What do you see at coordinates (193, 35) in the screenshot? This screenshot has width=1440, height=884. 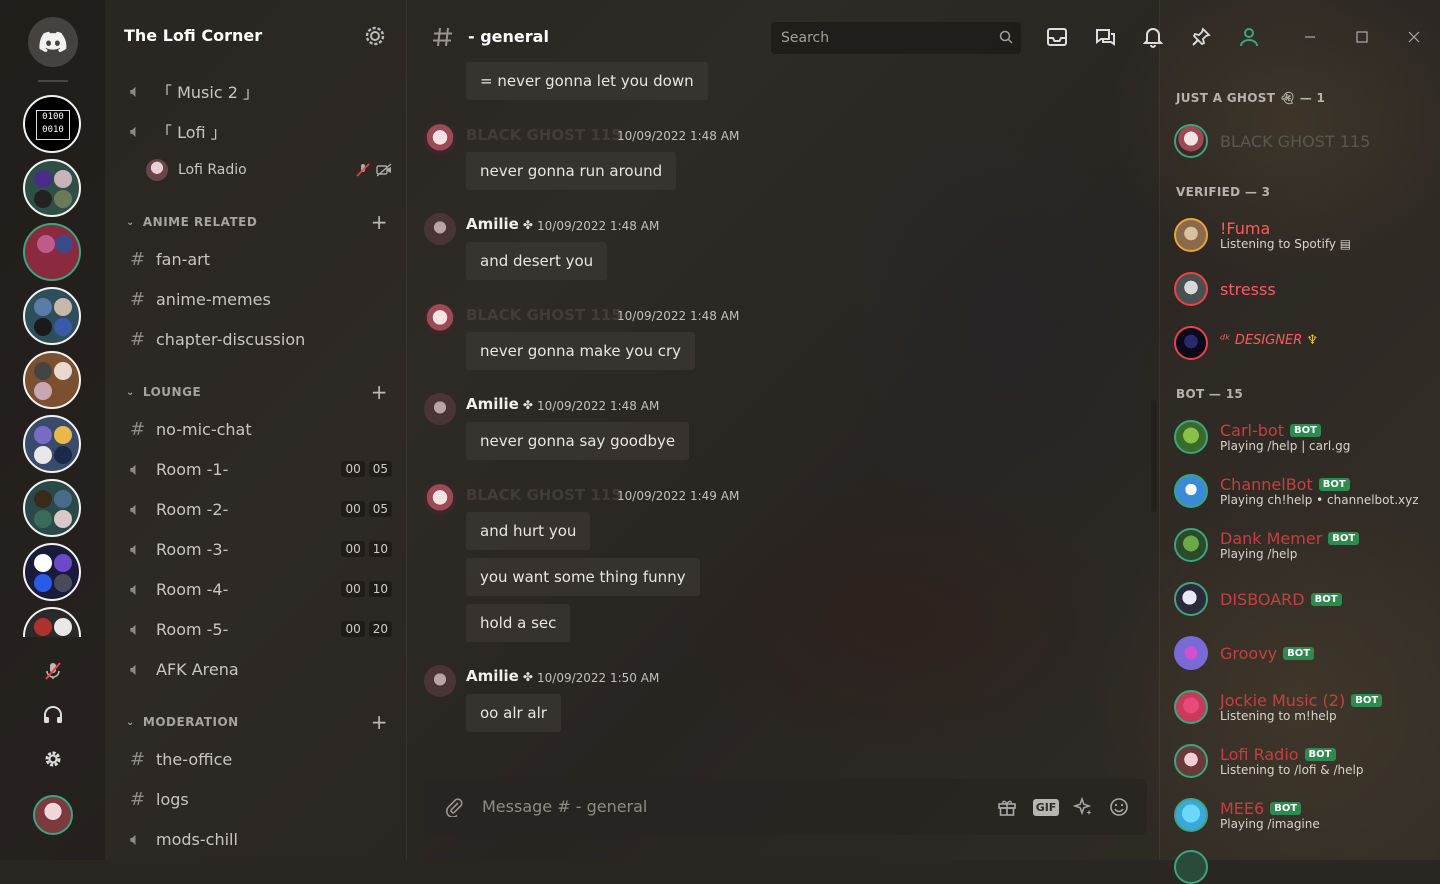 I see `server-name: The Lofi Corner` at bounding box center [193, 35].